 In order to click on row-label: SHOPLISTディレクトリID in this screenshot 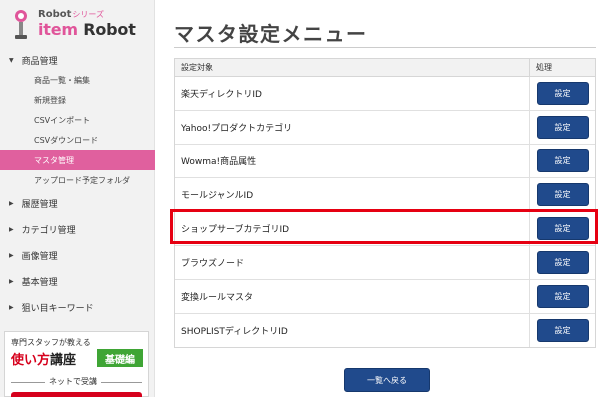, I will do `click(234, 331)`.